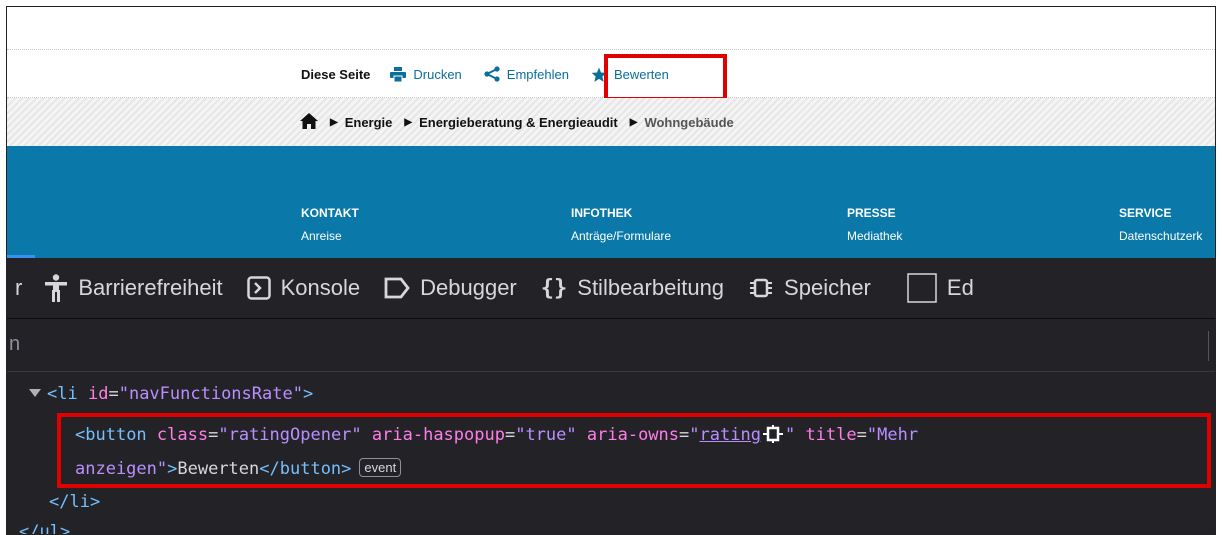  I want to click on print-link: Drucken, so click(426, 74).